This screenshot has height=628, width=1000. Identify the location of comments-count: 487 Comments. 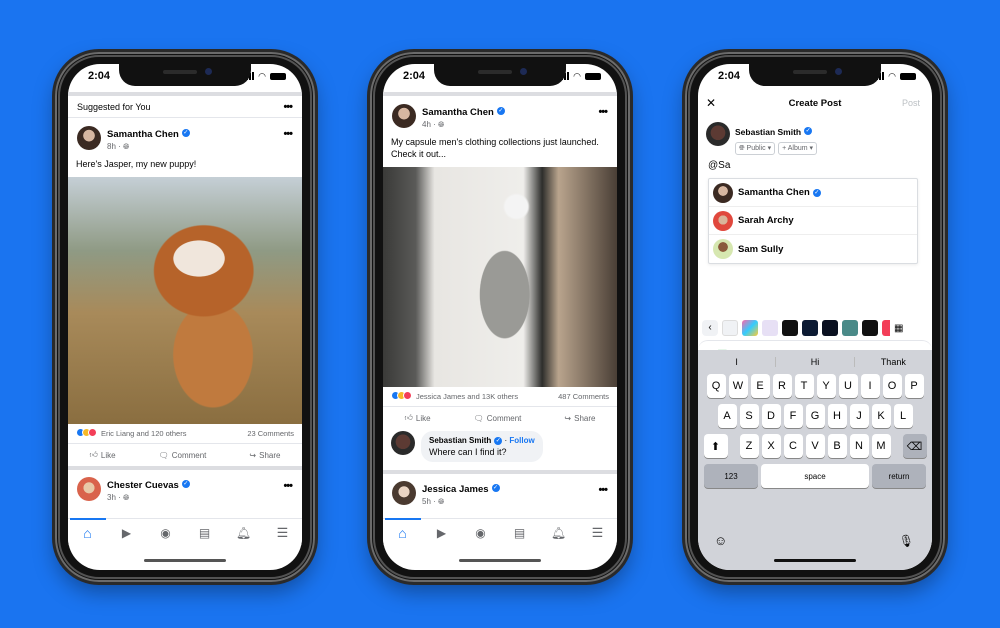
(583, 396).